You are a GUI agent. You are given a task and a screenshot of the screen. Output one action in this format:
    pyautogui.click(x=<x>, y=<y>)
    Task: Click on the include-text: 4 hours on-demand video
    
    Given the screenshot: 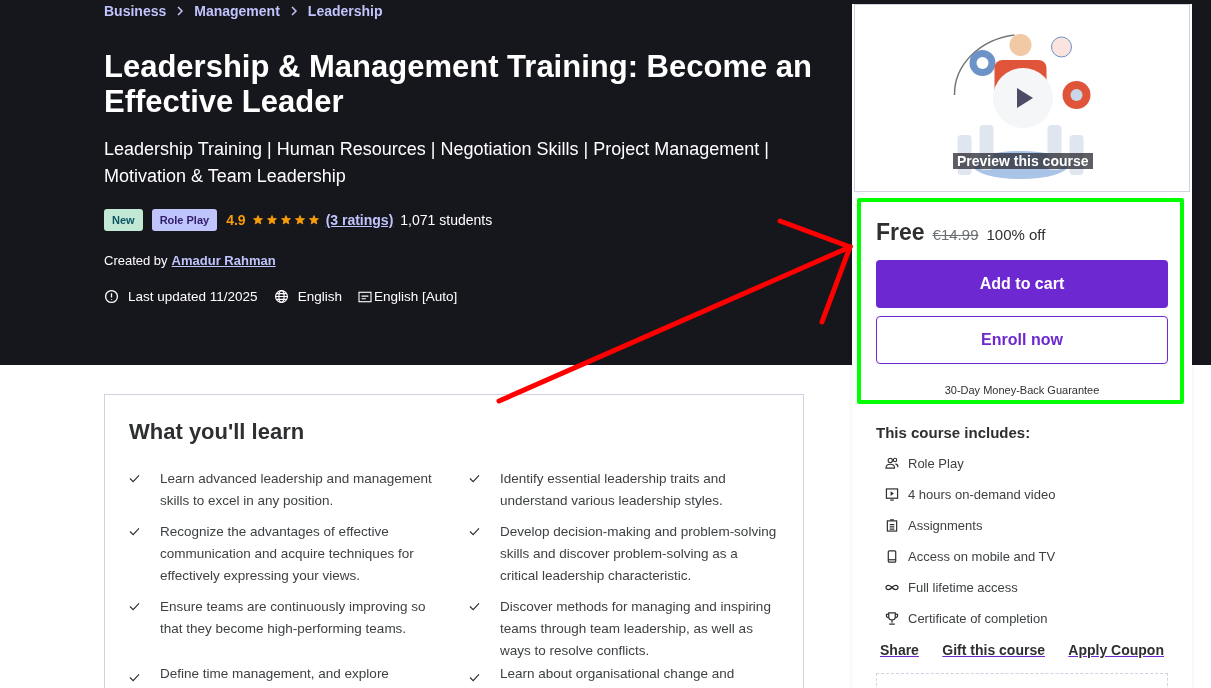 What is the action you would take?
    pyautogui.click(x=982, y=494)
    